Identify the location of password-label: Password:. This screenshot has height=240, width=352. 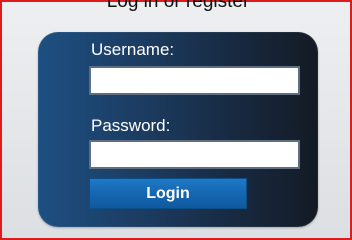
(131, 125).